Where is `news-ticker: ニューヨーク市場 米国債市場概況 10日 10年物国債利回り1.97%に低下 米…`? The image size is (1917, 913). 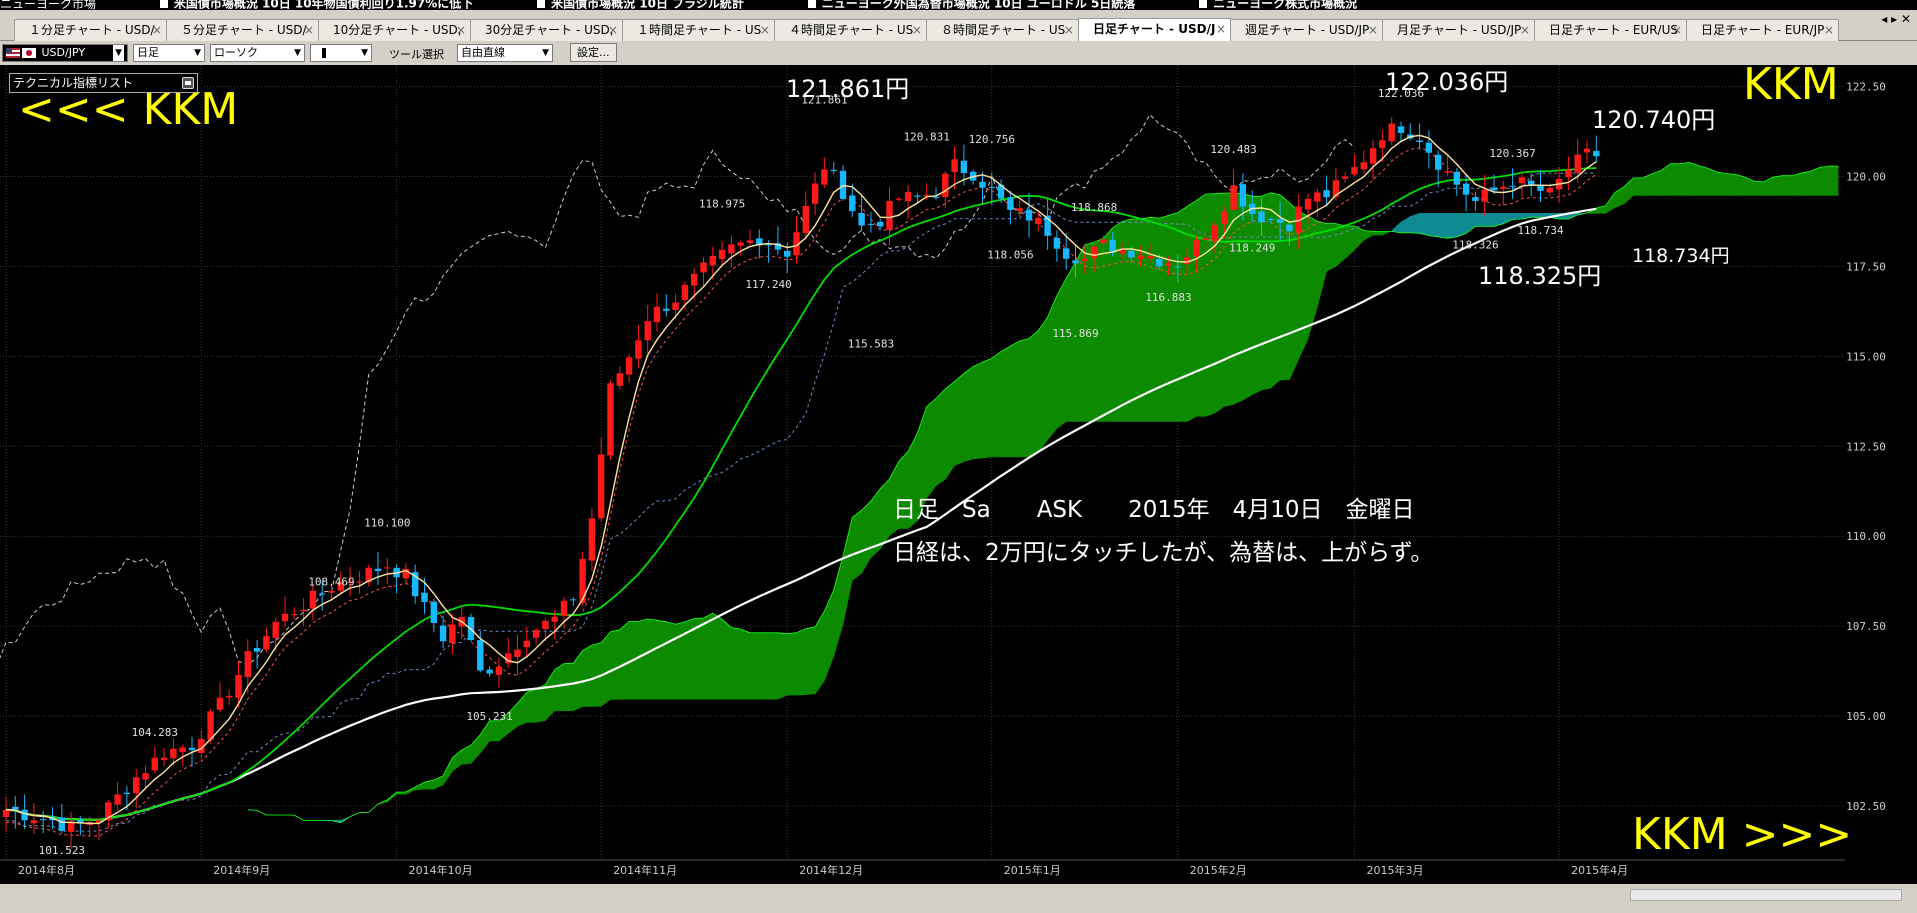 news-ticker: ニューヨーク市場 米国債市場概況 10日 10年物国債利回り1.97%に低下 米… is located at coordinates (958, 5).